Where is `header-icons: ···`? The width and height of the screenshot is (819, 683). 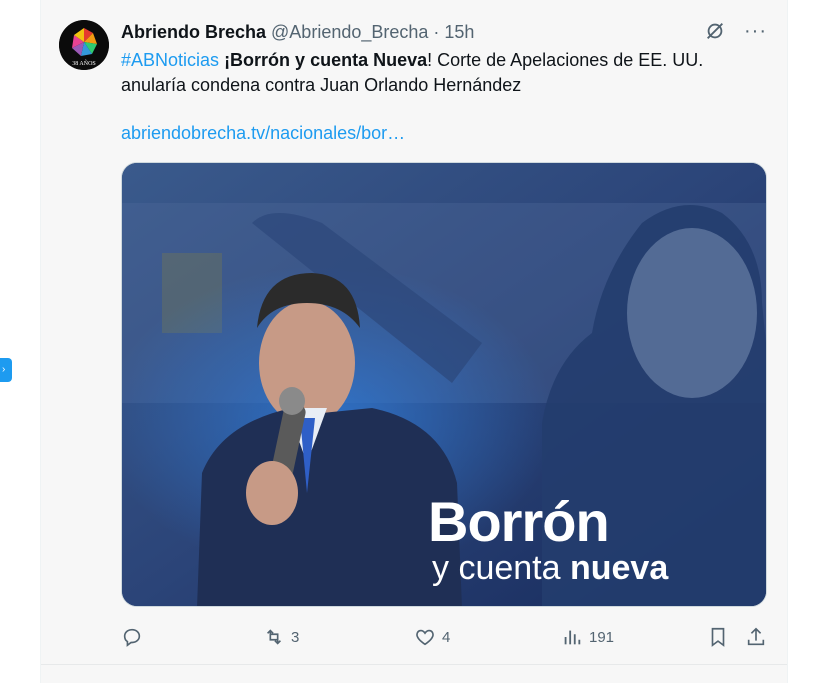
header-icons: ··· is located at coordinates (735, 31).